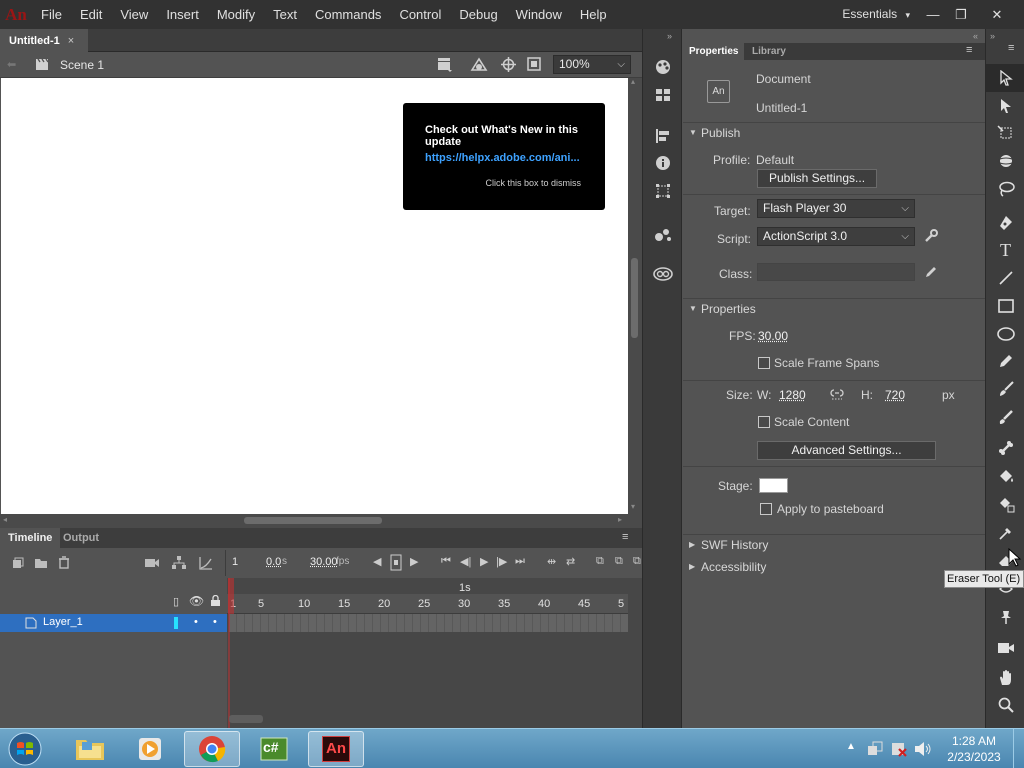  I want to click on pen-tool, so click(1005, 223).